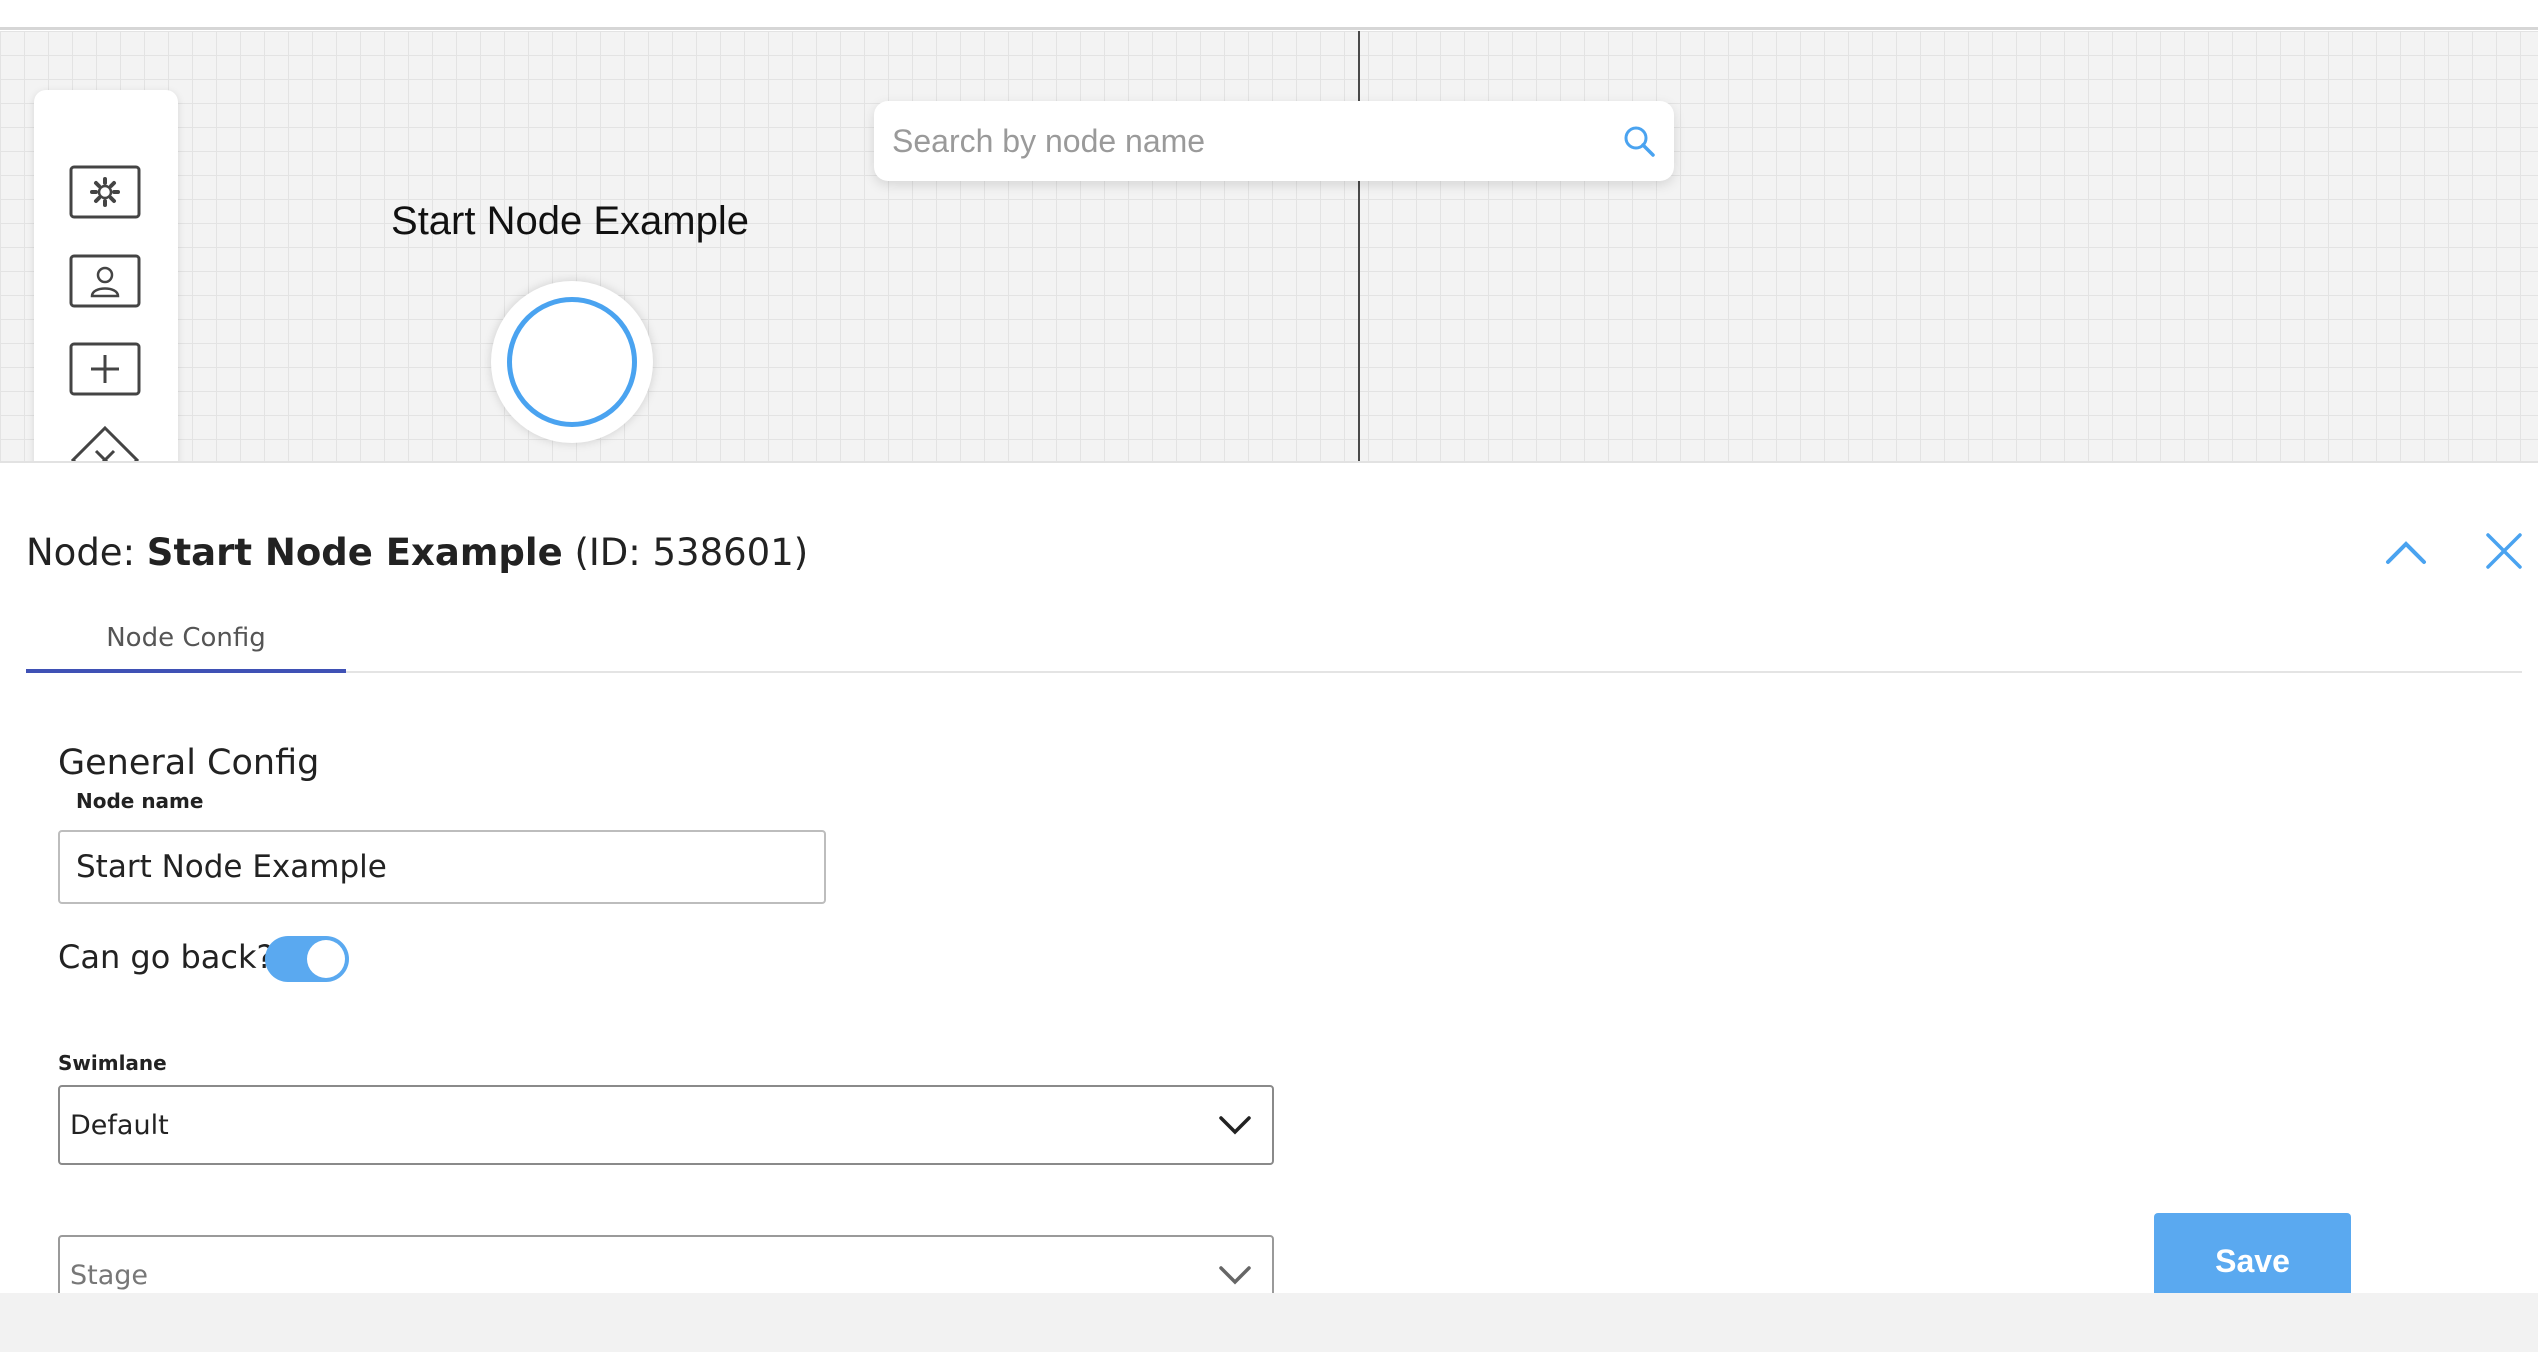 This screenshot has height=1352, width=2538. I want to click on can-go-back-label: Can go back?, so click(166, 957).